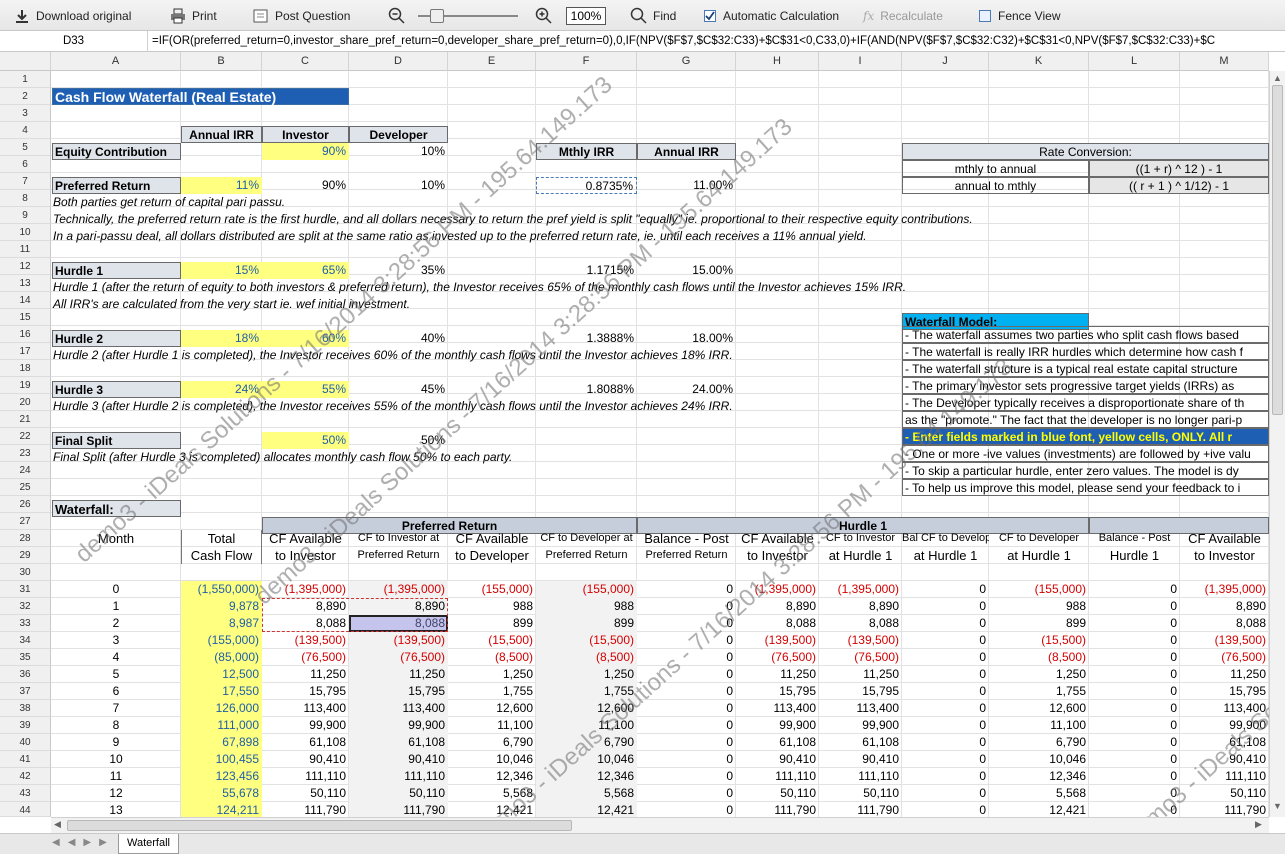 Image resolution: width=1285 pixels, height=854 pixels. Describe the element at coordinates (586, 16) in the screenshot. I see `zoom-input: 100%` at that location.